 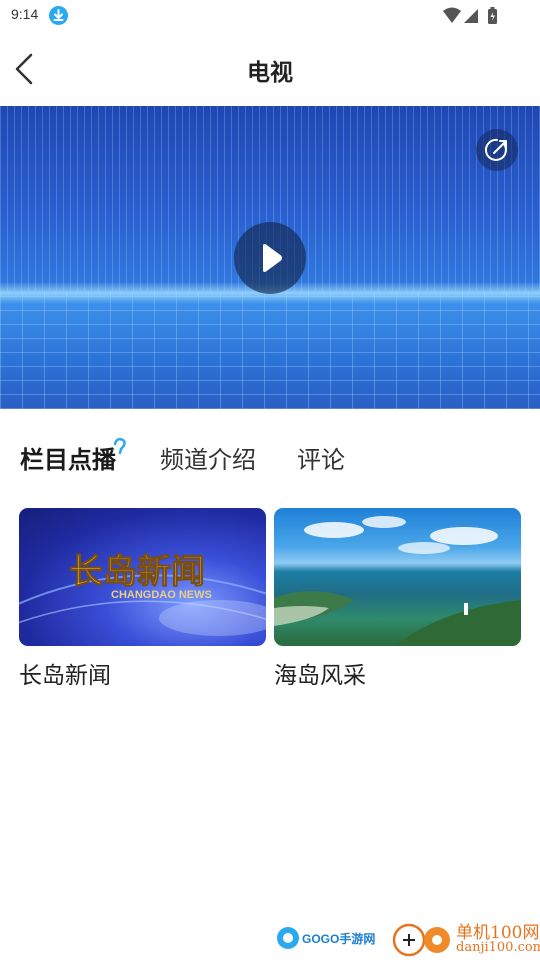 I want to click on danji100-watermark: 单机100网 danji100.com, so click(x=466, y=938).